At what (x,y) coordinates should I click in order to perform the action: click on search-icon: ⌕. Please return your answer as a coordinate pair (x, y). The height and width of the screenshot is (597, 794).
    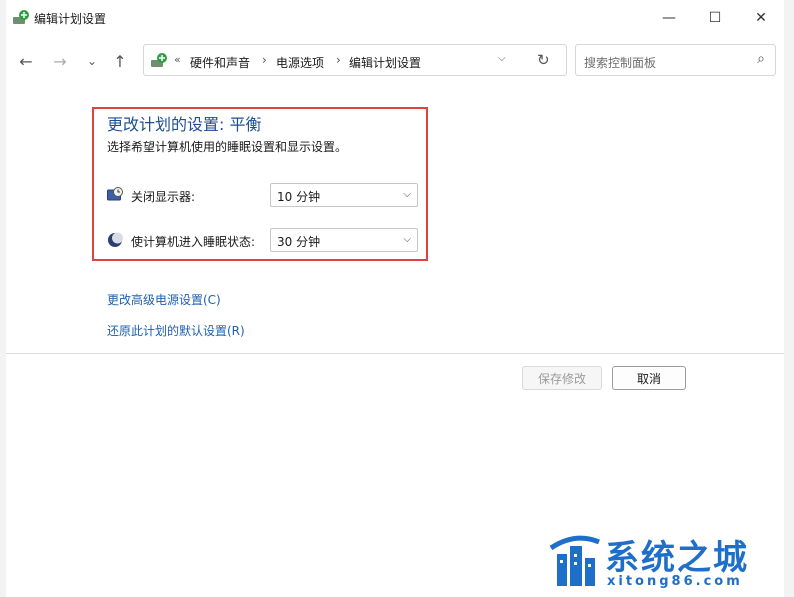
    Looking at the image, I should click on (761, 59).